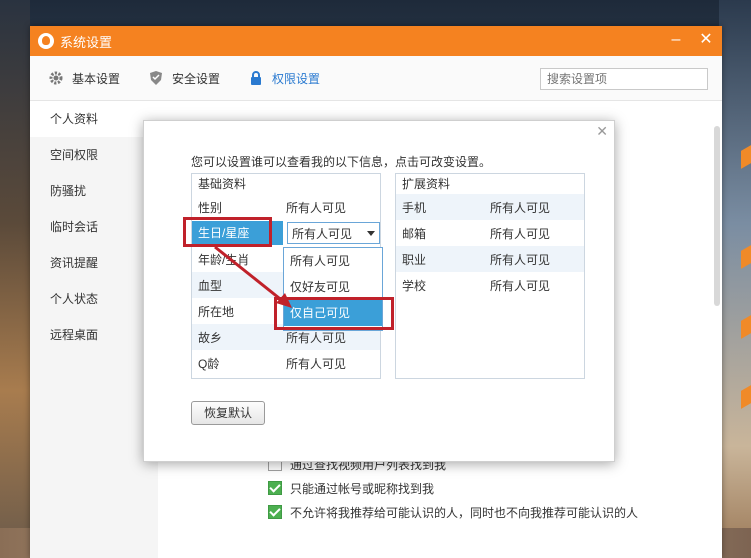 The height and width of the screenshot is (558, 751). What do you see at coordinates (210, 285) in the screenshot?
I see `row-key: 血型` at bounding box center [210, 285].